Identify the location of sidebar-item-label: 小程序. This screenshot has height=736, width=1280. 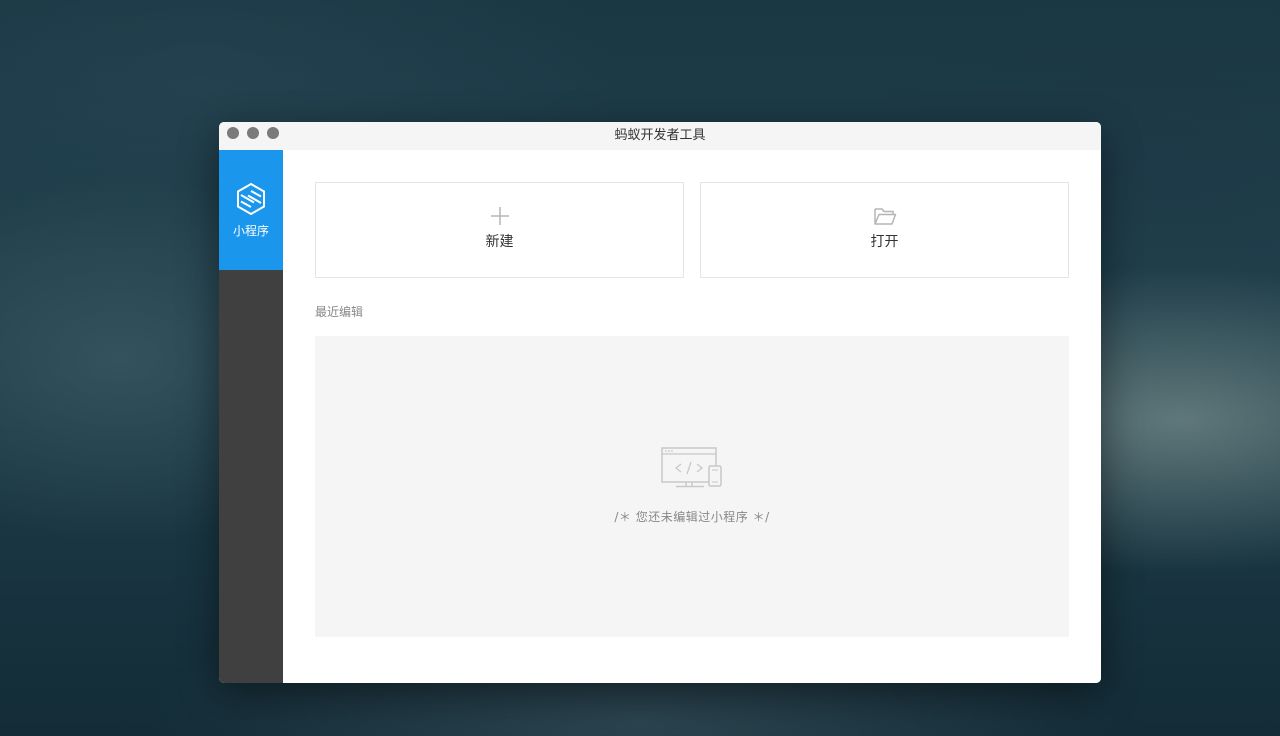
(250, 231).